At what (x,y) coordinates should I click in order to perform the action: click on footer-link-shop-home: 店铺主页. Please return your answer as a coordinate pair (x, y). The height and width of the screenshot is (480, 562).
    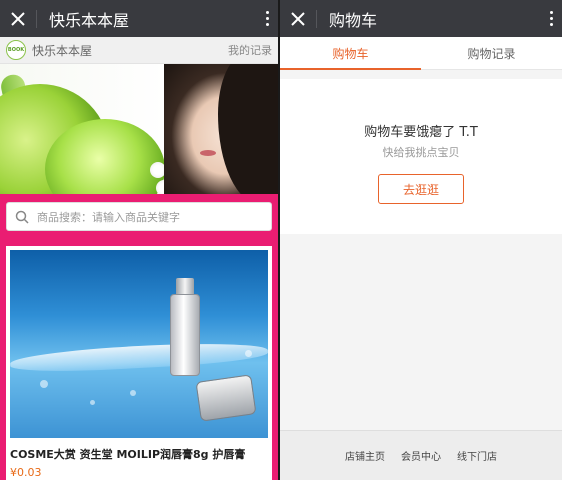
    Looking at the image, I should click on (365, 455).